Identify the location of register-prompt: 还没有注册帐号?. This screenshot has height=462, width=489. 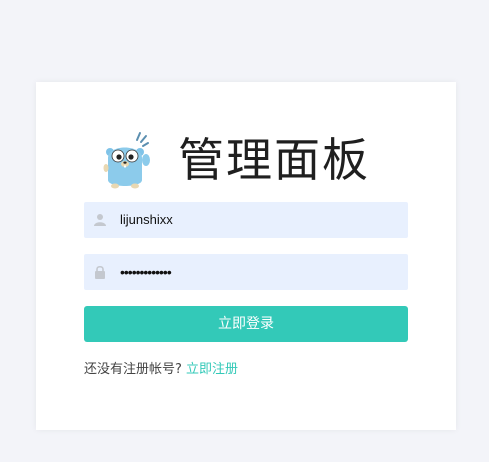
(133, 369).